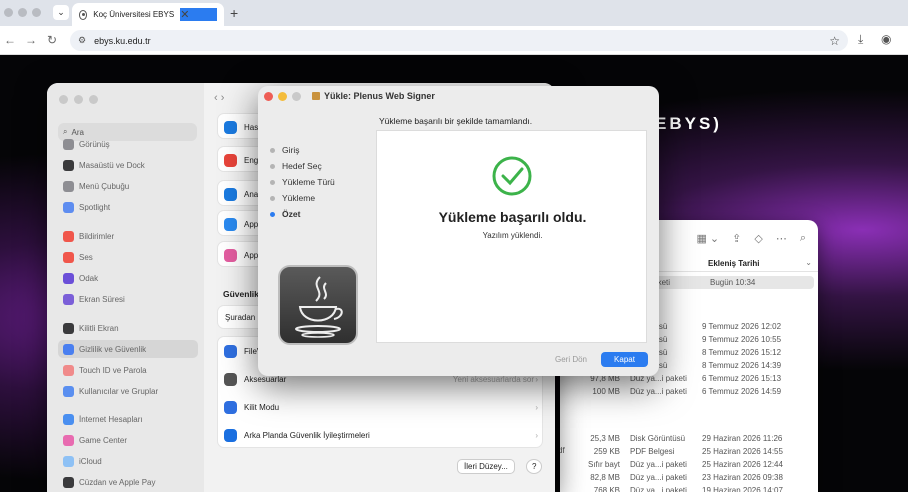 This screenshot has height=492, width=908. I want to click on new-tab-button: +, so click(234, 13).